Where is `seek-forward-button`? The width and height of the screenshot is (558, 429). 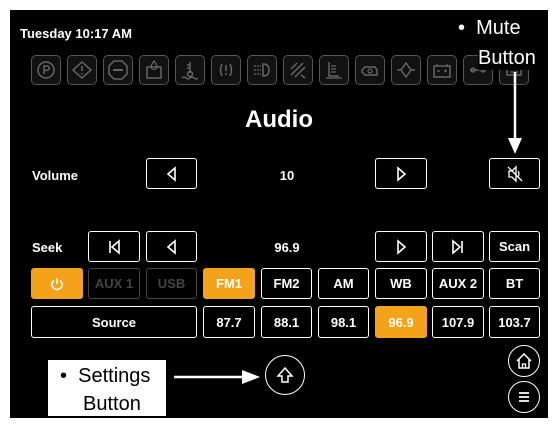
seek-forward-button is located at coordinates (458, 246).